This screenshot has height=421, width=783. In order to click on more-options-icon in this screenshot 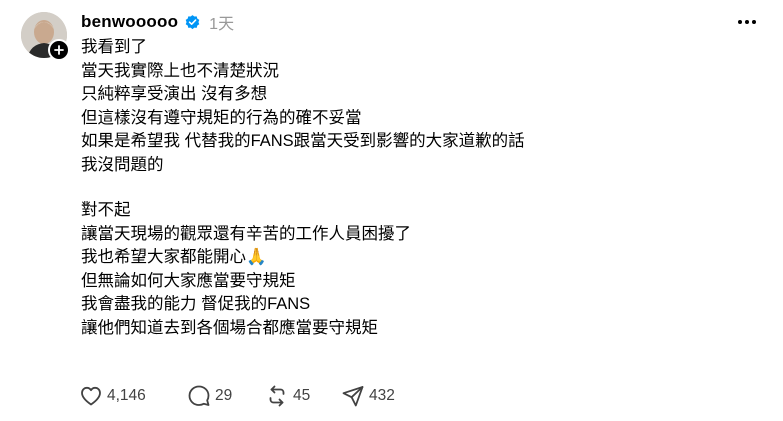, I will do `click(747, 22)`.